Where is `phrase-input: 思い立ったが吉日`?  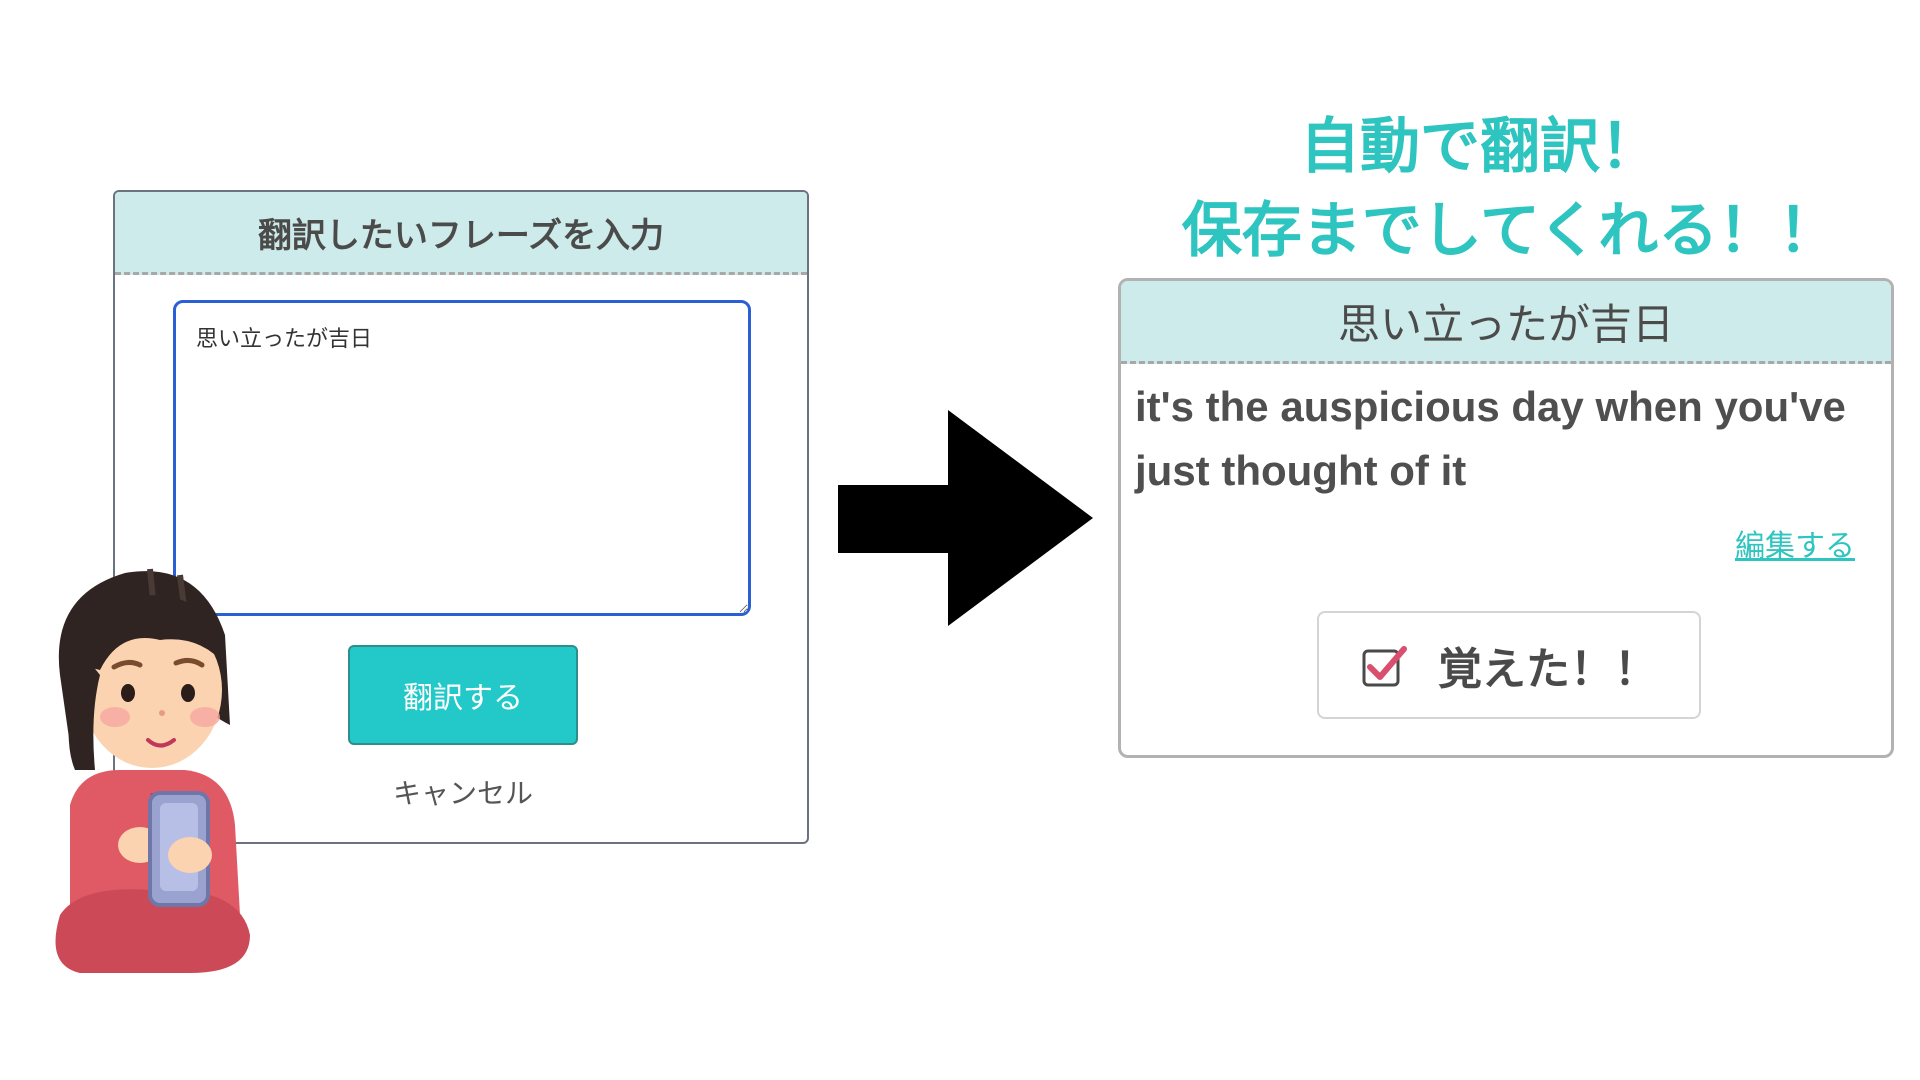
phrase-input: 思い立ったが吉日 is located at coordinates (462, 458).